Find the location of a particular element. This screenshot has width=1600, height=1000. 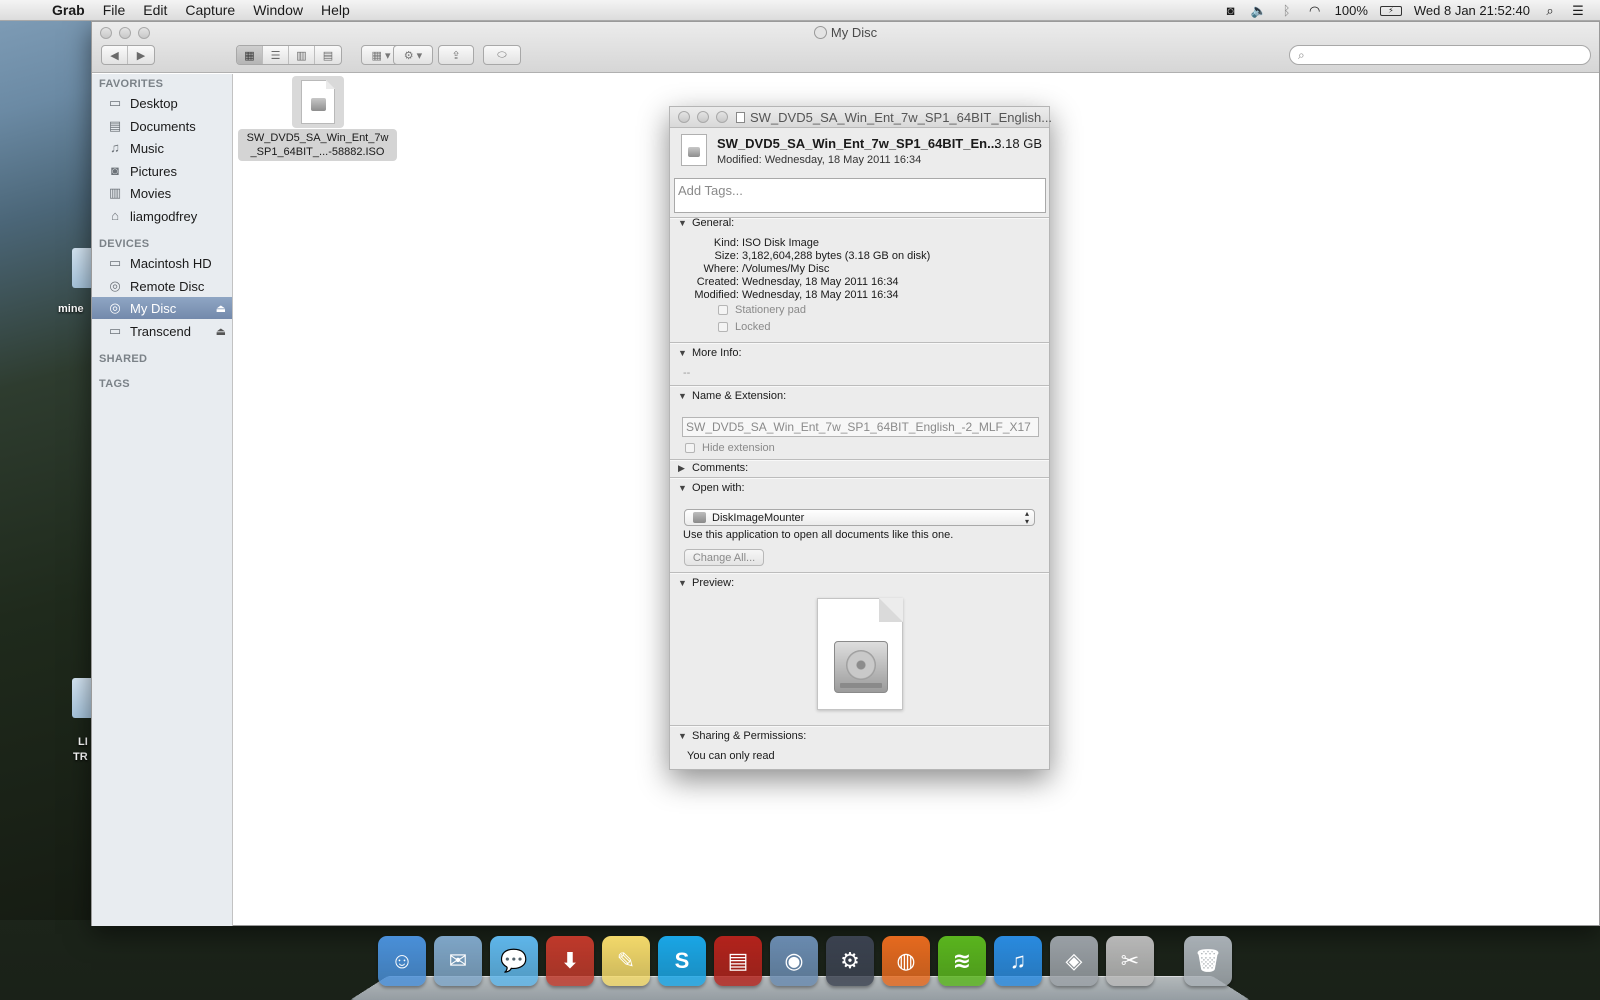

dock-trash-icon: 🗑 is located at coordinates (1208, 961).